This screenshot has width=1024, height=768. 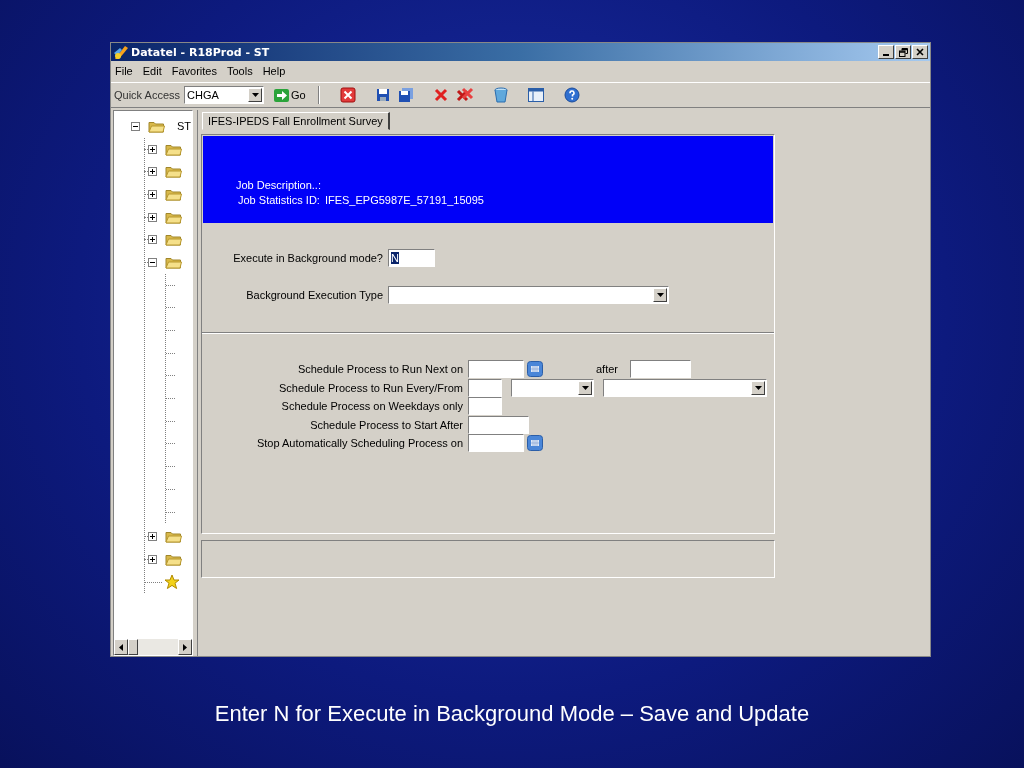 I want to click on menu-item: Tools, so click(x=239, y=71).